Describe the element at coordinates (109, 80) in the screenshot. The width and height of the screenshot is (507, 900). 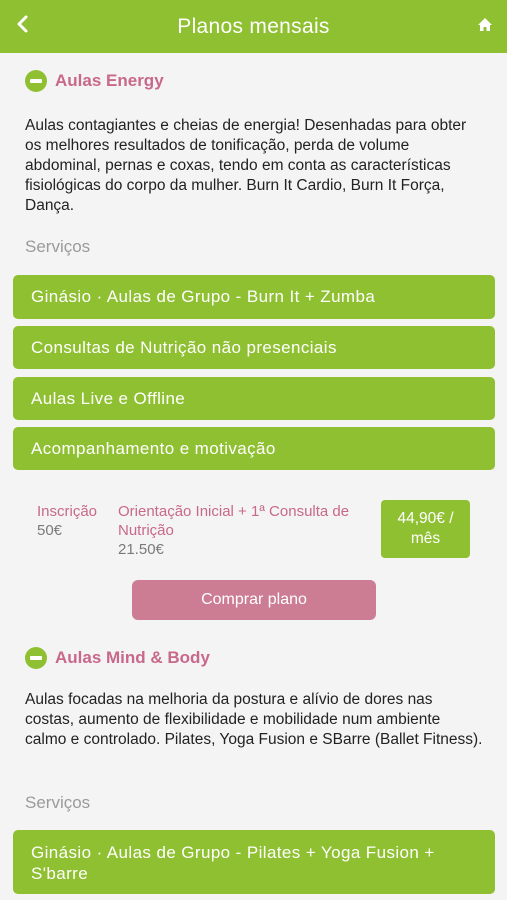
I see `plan-title: Aulas Energy` at that location.